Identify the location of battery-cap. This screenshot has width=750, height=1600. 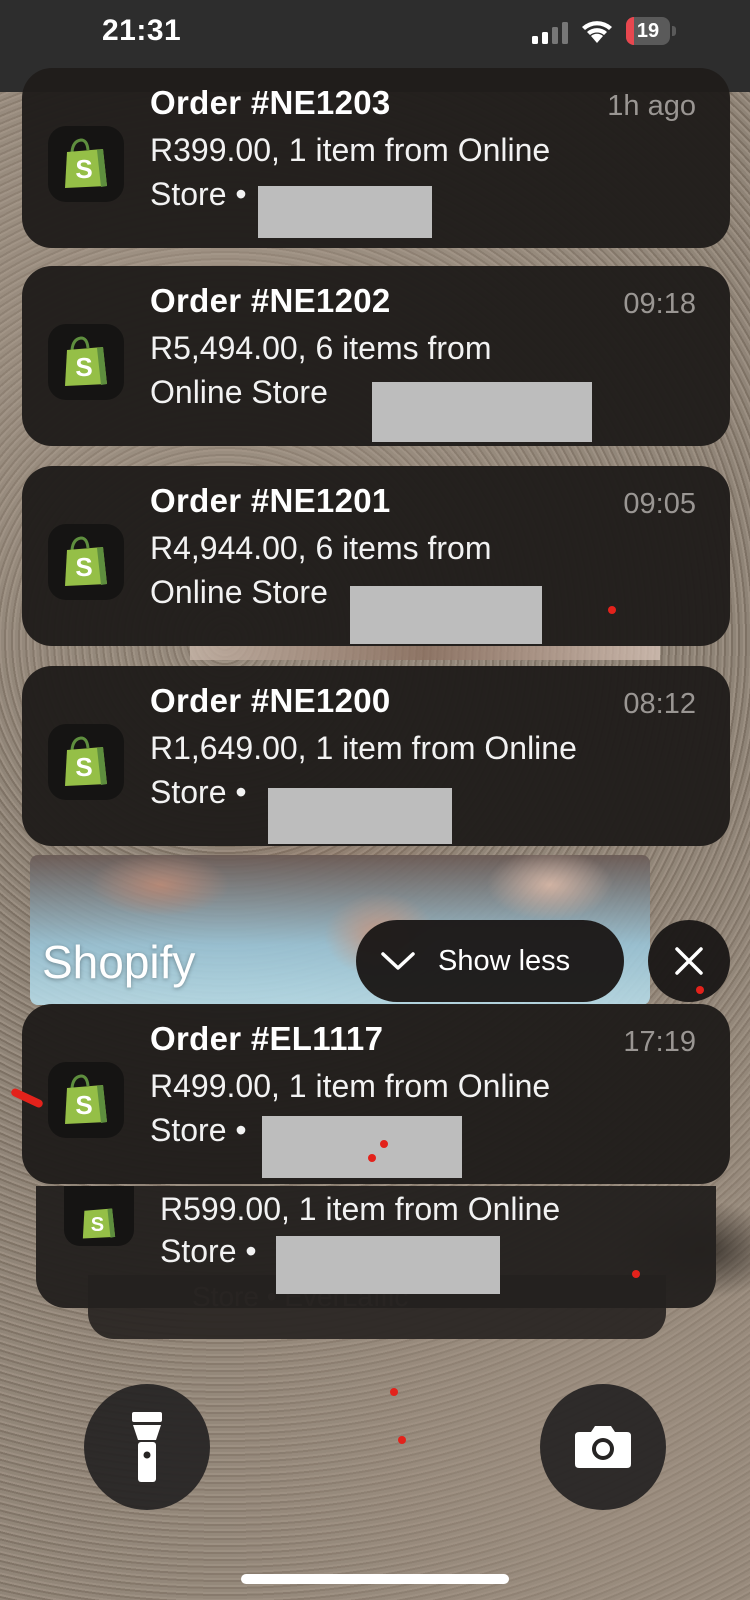
(674, 31).